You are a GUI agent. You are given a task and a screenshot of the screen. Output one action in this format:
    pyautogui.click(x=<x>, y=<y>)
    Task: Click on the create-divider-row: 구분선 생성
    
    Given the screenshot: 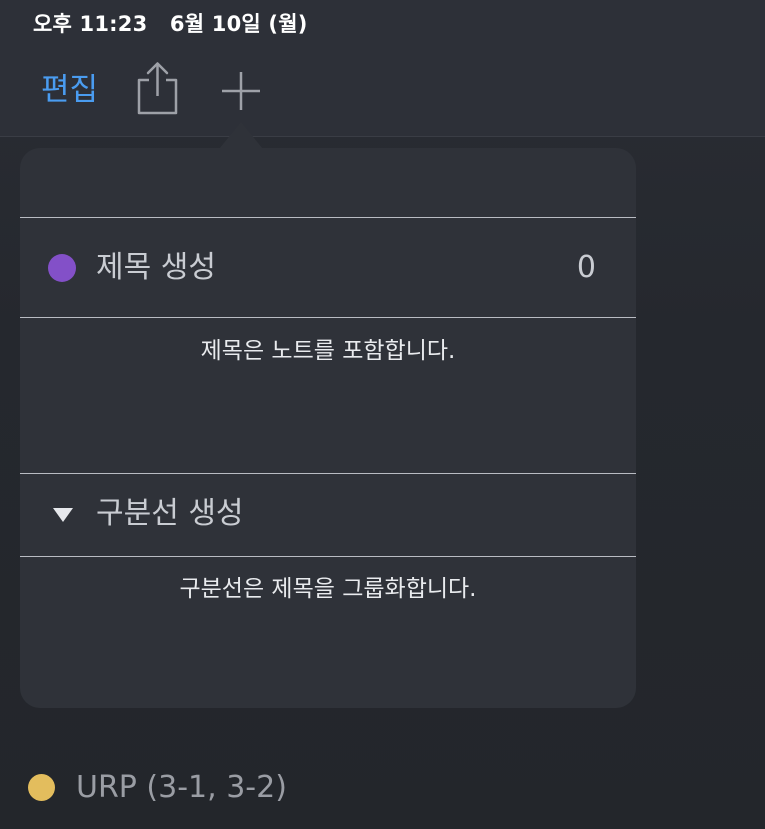 What is the action you would take?
    pyautogui.click(x=328, y=515)
    